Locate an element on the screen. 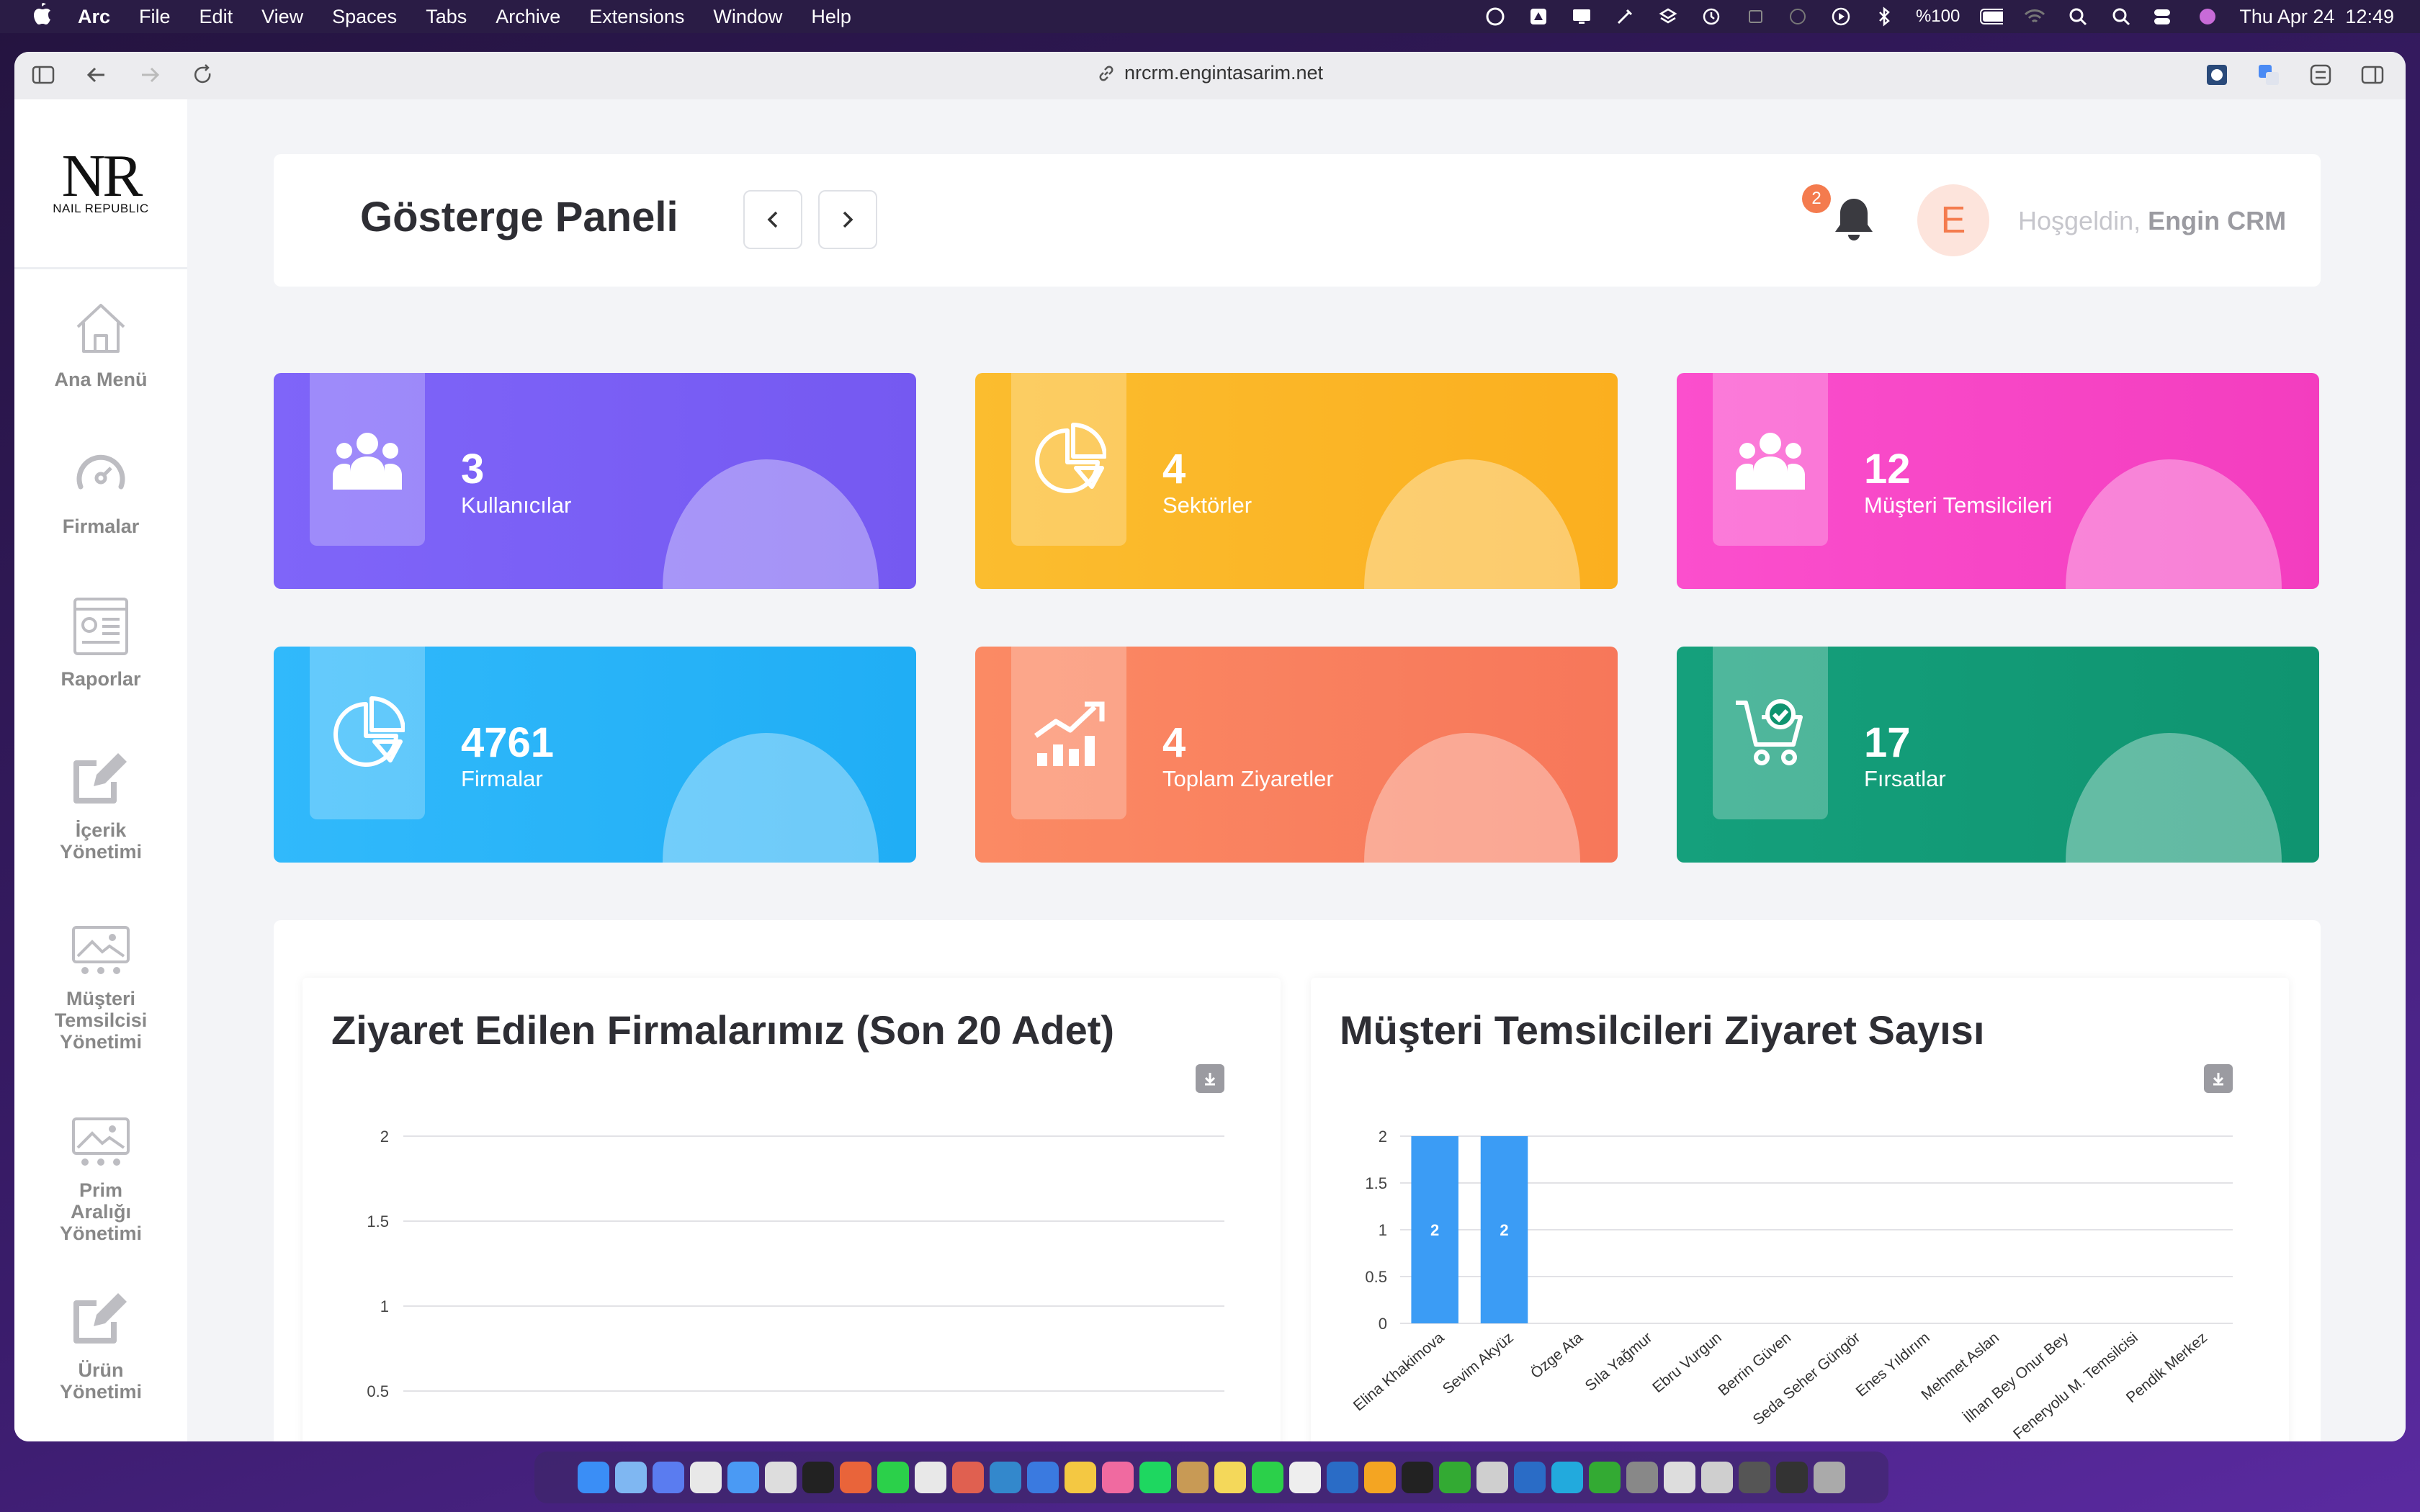 Image resolution: width=2420 pixels, height=1512 pixels. airdrop-icon is located at coordinates (1798, 16).